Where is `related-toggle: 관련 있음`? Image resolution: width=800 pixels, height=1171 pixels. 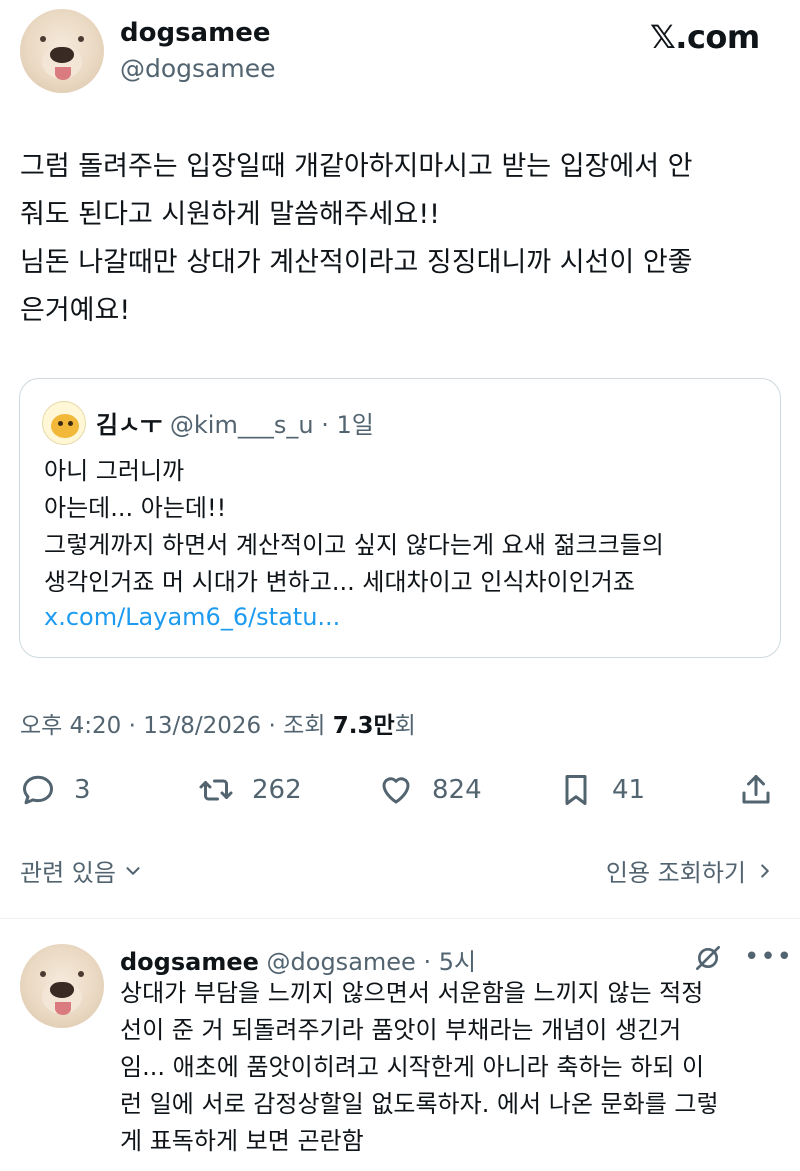 related-toggle: 관련 있음 is located at coordinates (82, 870).